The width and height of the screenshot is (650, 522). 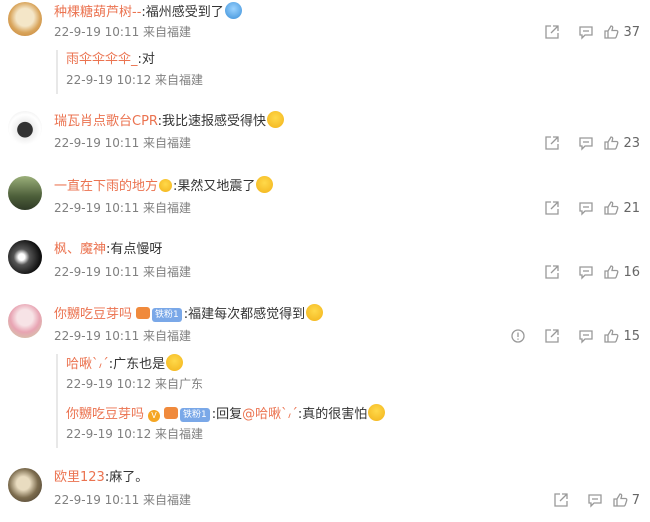 What do you see at coordinates (631, 32) in the screenshot?
I see `like-count: 37` at bounding box center [631, 32].